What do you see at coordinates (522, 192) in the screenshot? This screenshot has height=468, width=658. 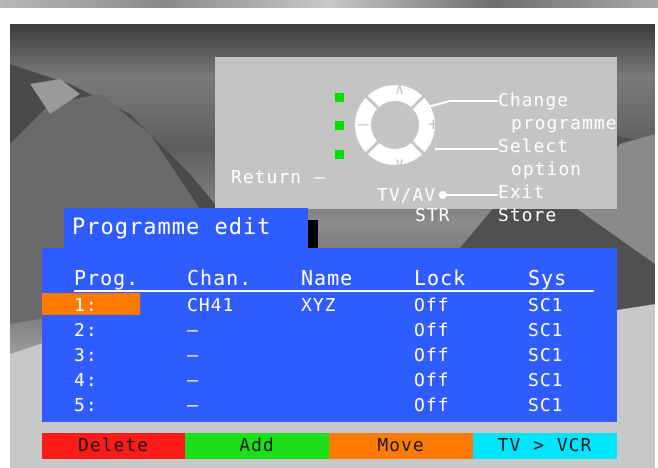 I see `help-exit: Exit` at bounding box center [522, 192].